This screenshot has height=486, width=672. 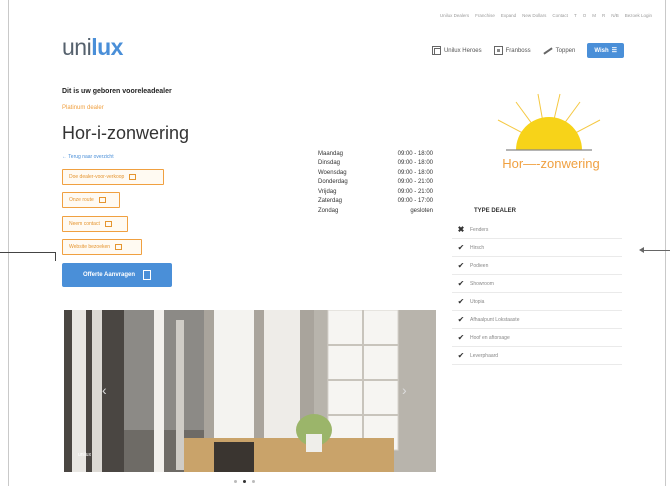 I want to click on top-link: Unilux Dealers, so click(x=454, y=15).